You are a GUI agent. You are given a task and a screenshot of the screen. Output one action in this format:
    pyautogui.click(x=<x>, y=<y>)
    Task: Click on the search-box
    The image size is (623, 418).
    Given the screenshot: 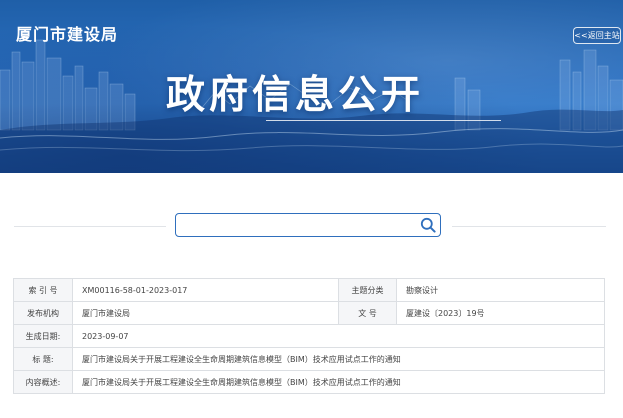 What is the action you would take?
    pyautogui.click(x=308, y=225)
    